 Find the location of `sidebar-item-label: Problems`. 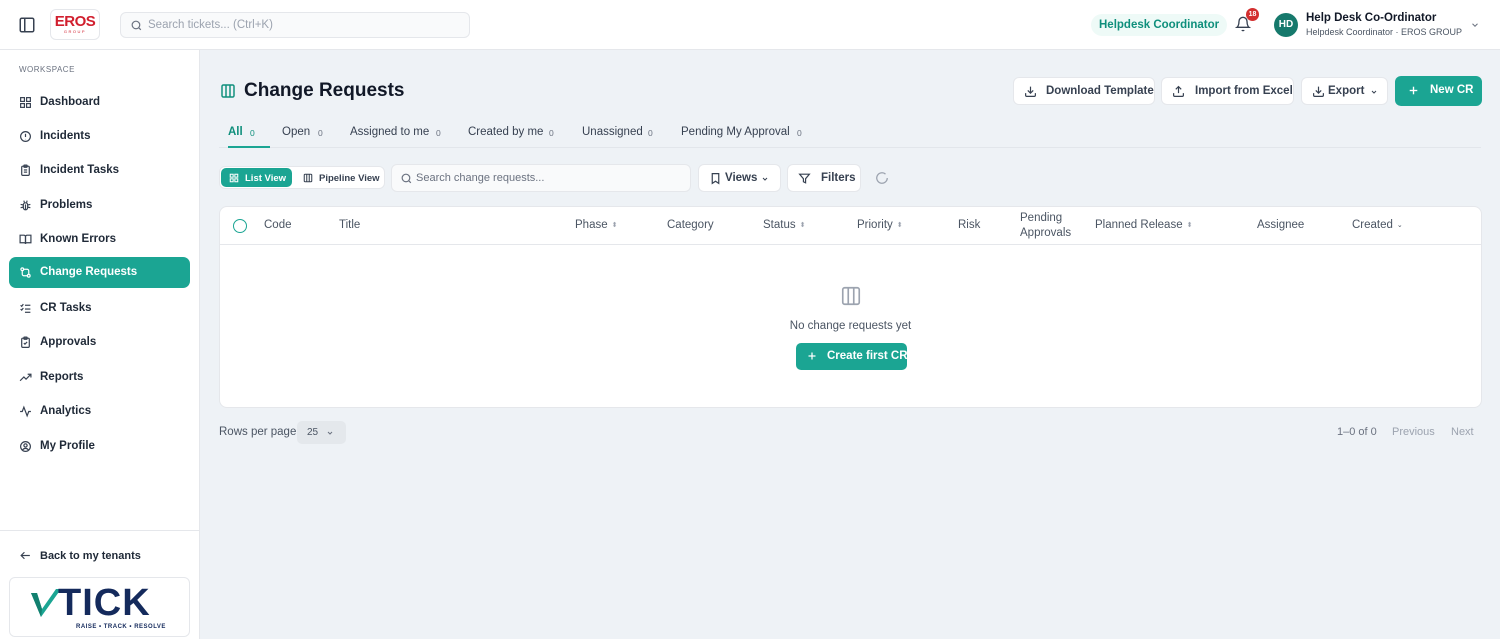

sidebar-item-label: Problems is located at coordinates (66, 205).